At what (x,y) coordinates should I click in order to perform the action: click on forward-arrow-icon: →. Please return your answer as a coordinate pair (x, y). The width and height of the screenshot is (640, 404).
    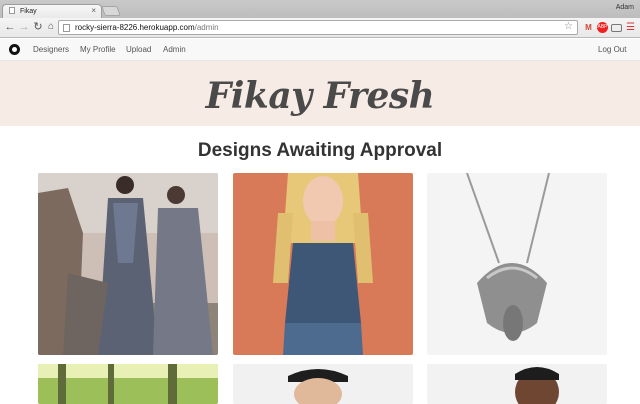
    Looking at the image, I should click on (24, 27).